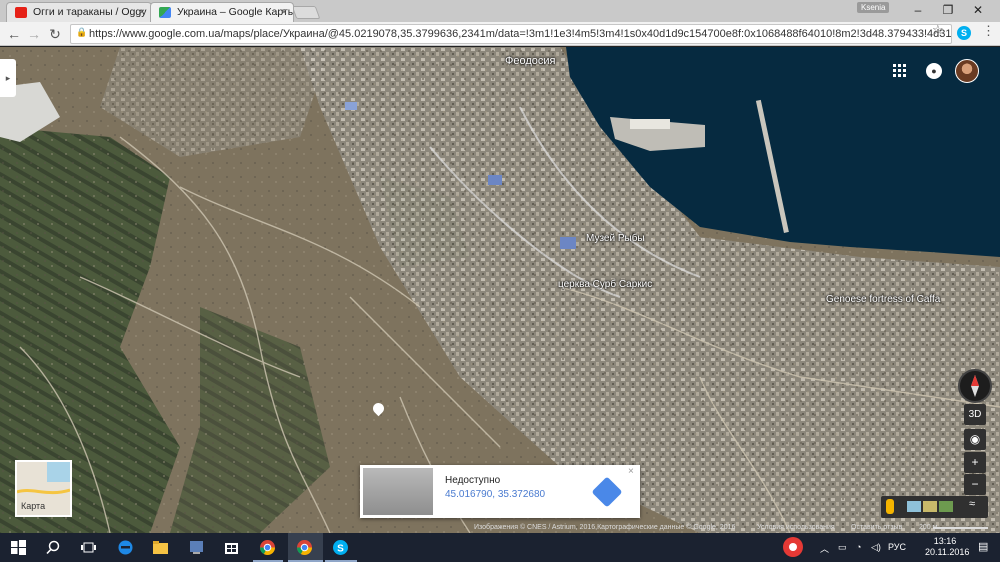  I want to click on svg-text: S, so click(340, 549).